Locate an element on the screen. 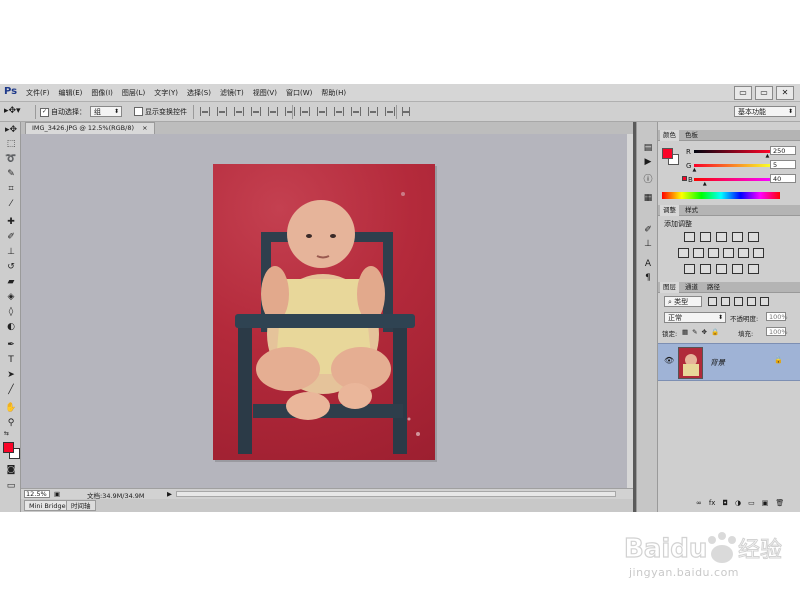 The width and height of the screenshot is (800, 600). hue-saturation-icon is located at coordinates (683, 253).